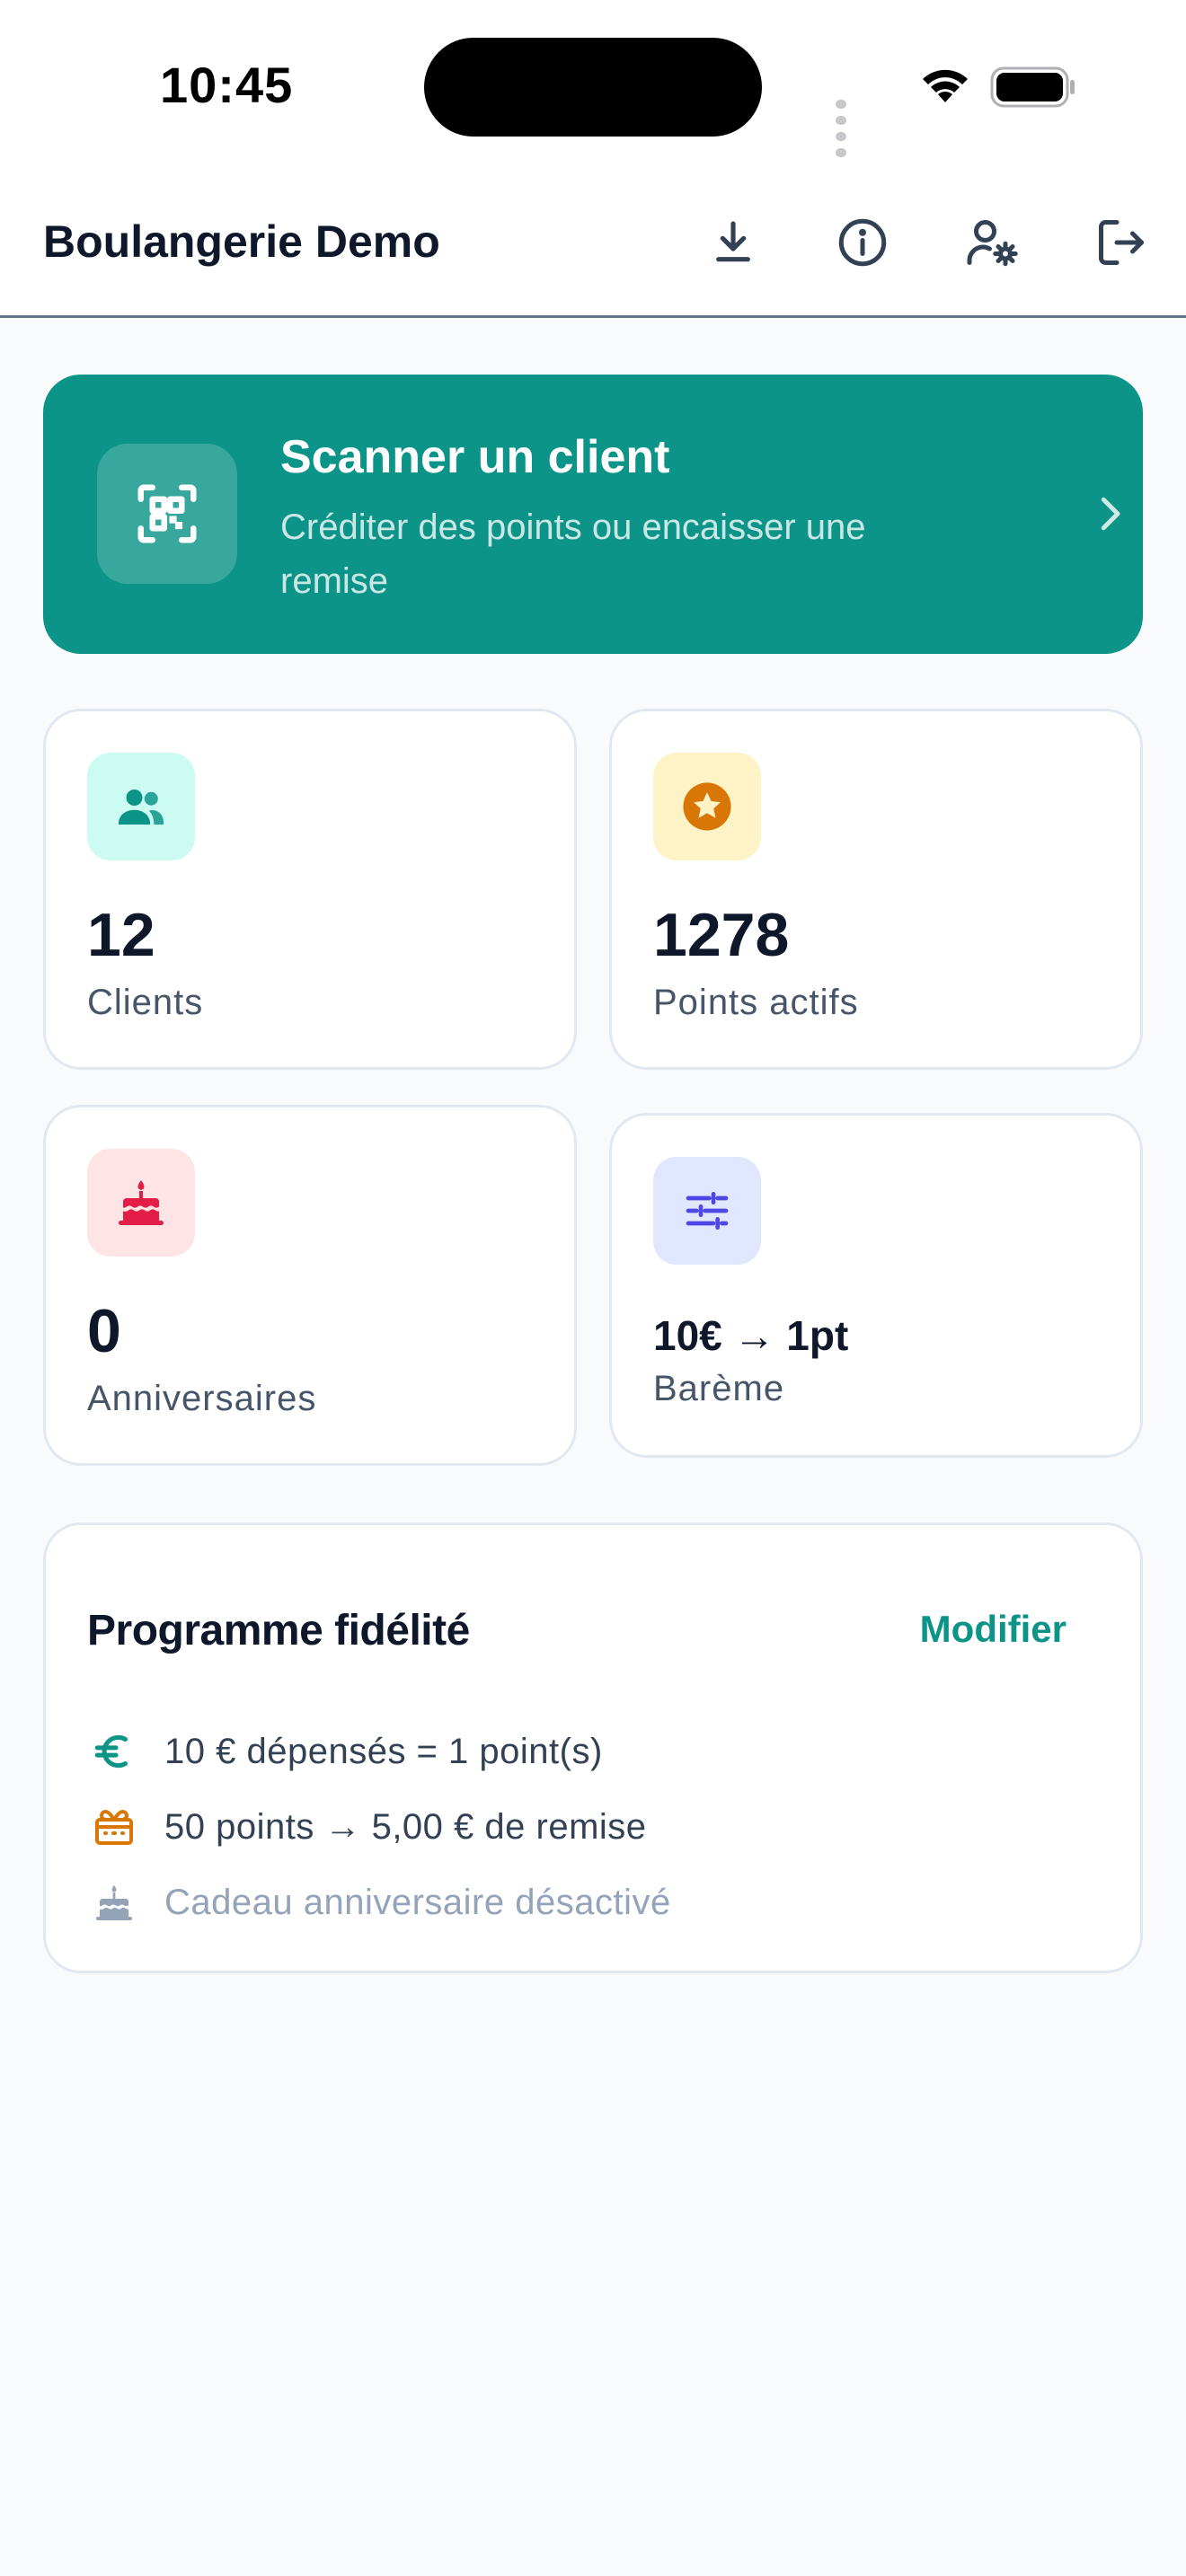 This screenshot has width=1186, height=2576. I want to click on stat-label: Anniversaires, so click(202, 1398).